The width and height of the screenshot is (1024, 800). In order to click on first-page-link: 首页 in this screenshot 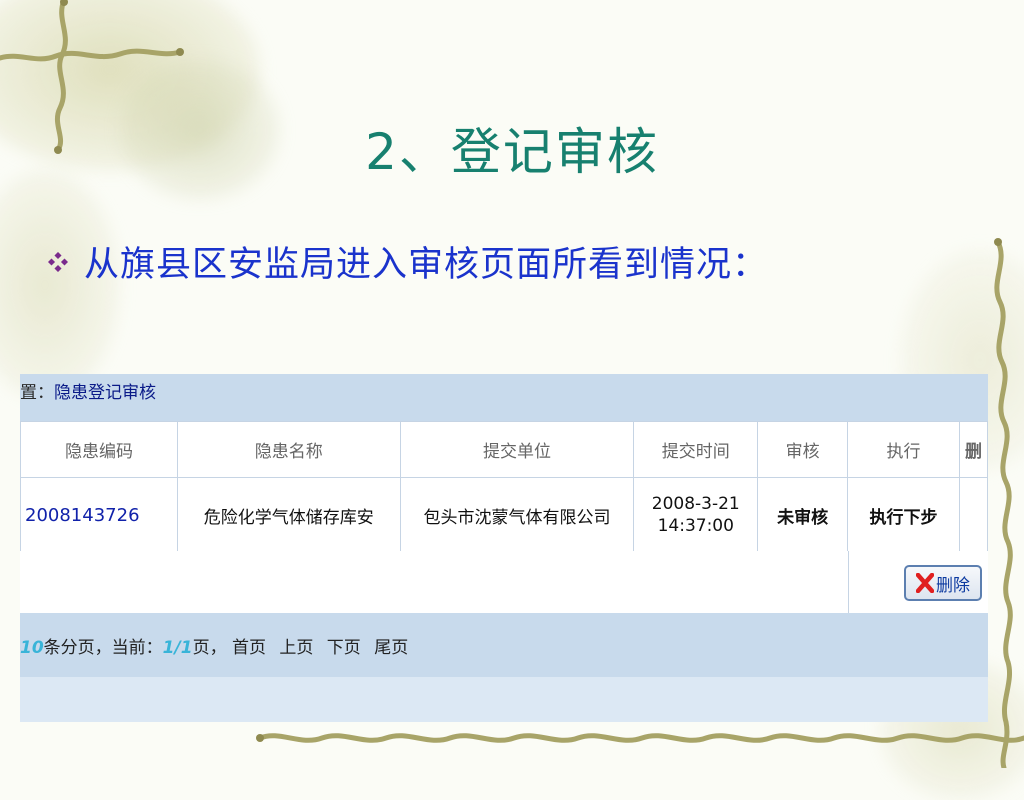, I will do `click(249, 648)`.